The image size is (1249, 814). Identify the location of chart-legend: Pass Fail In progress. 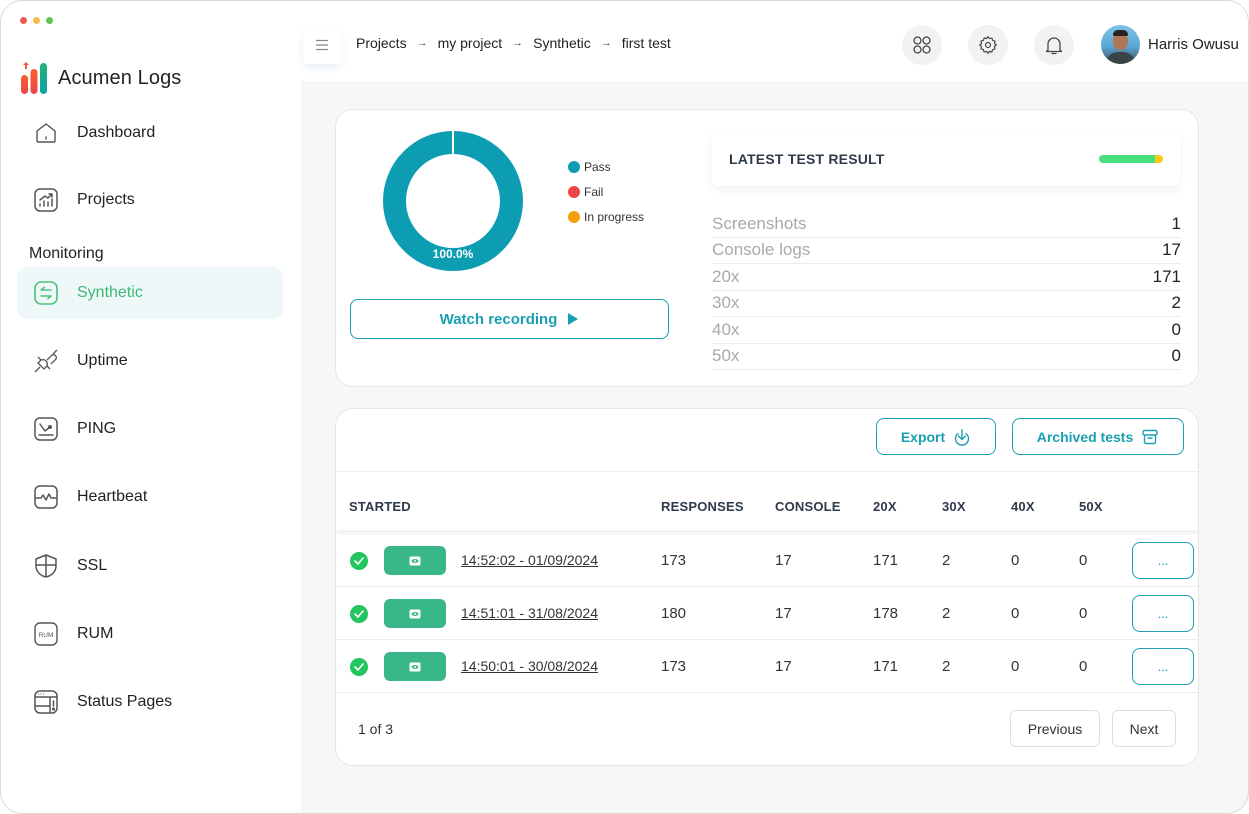
(606, 191).